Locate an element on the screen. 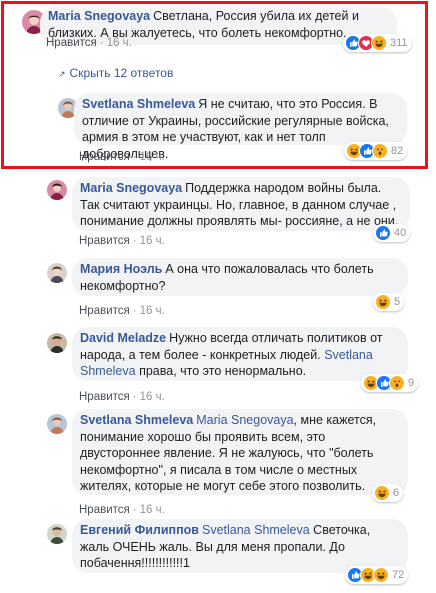  comment-text: права, что это ненормально. is located at coordinates (223, 371).